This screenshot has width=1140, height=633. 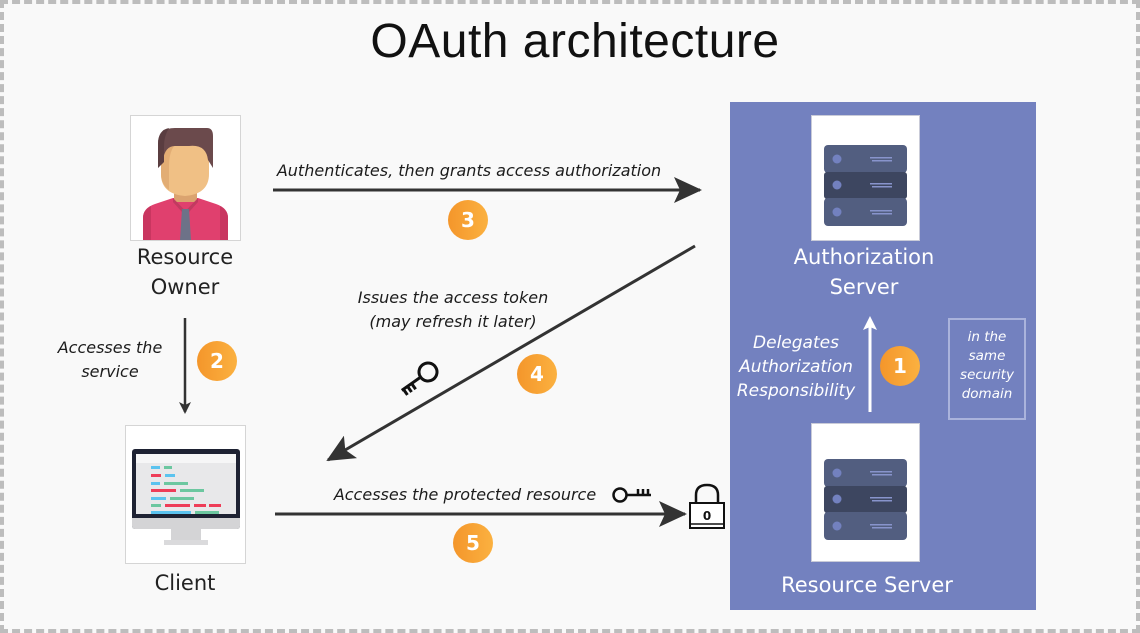 I want to click on padlock-icon: 0, so click(x=707, y=506).